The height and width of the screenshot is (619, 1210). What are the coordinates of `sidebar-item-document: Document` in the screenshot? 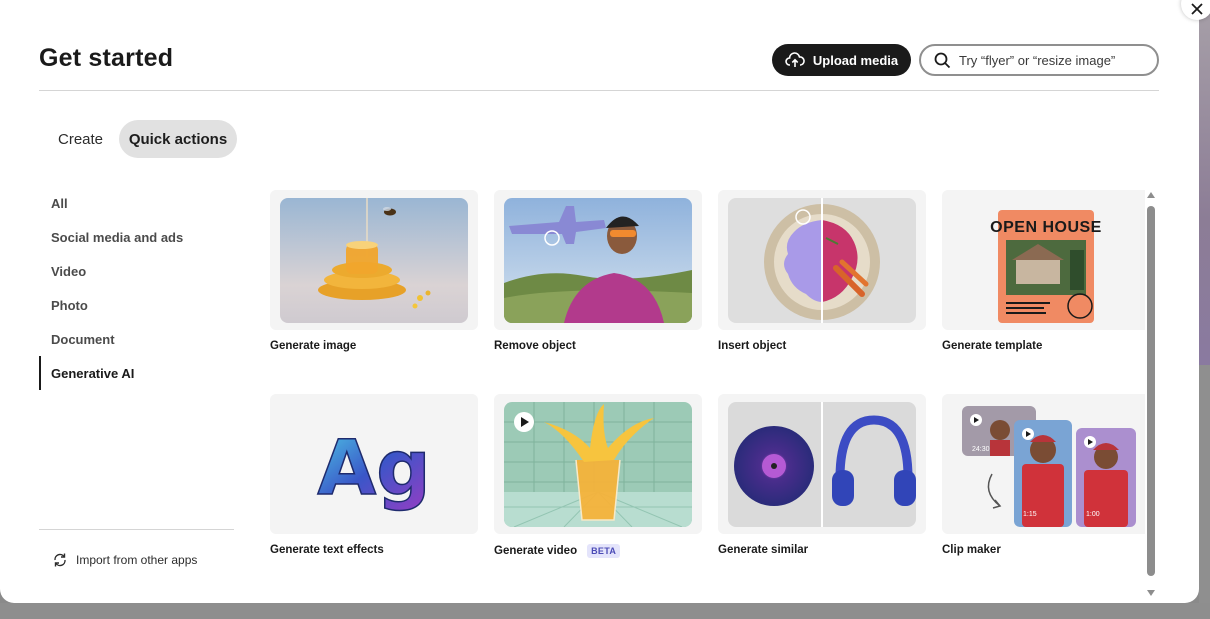 It's located at (136, 339).